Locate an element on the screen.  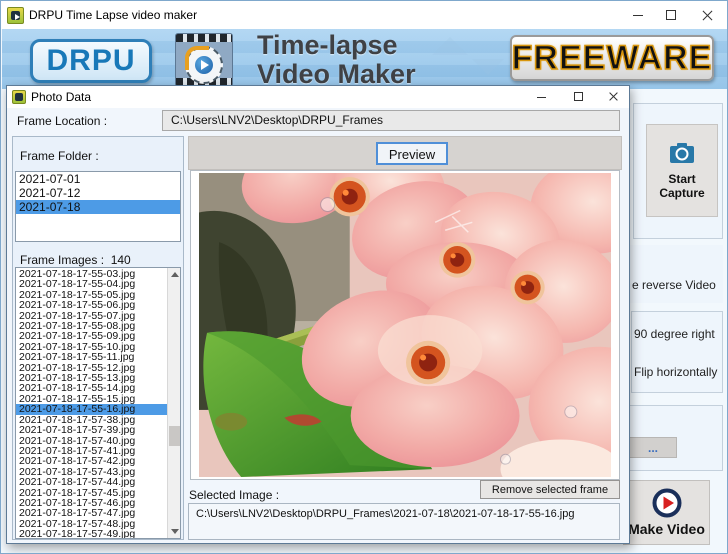
minimize-button is located at coordinates (638, 15).